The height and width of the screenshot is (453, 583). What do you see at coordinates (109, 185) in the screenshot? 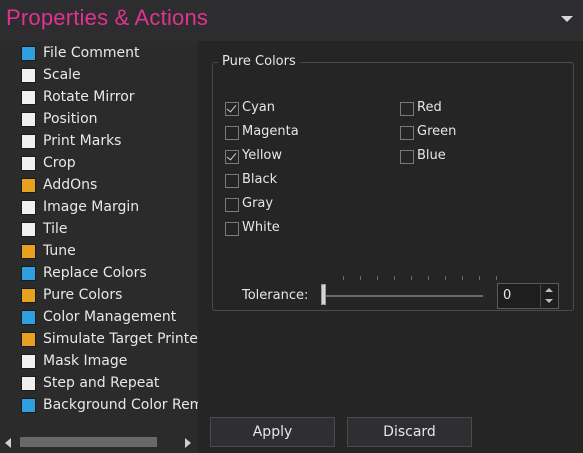
I see `sidebar-item: AddOns` at bounding box center [109, 185].